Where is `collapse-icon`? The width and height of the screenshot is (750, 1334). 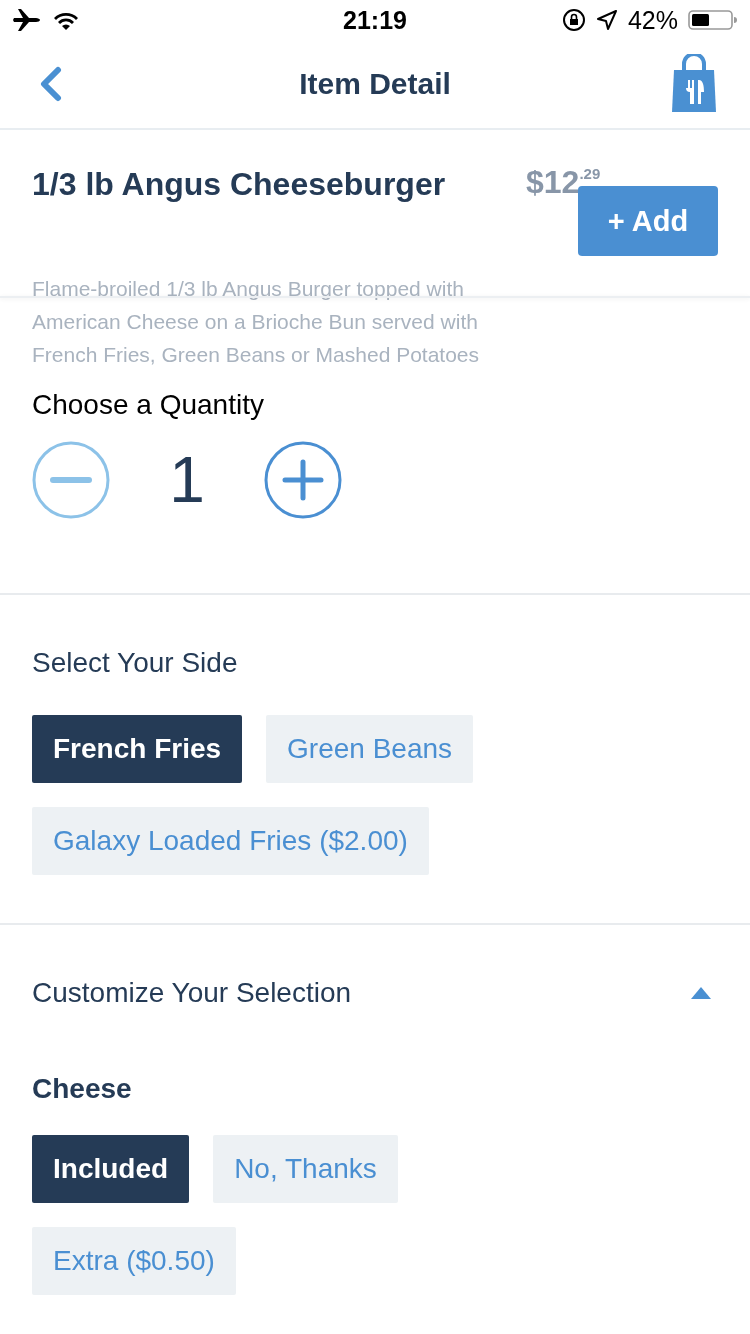 collapse-icon is located at coordinates (701, 993).